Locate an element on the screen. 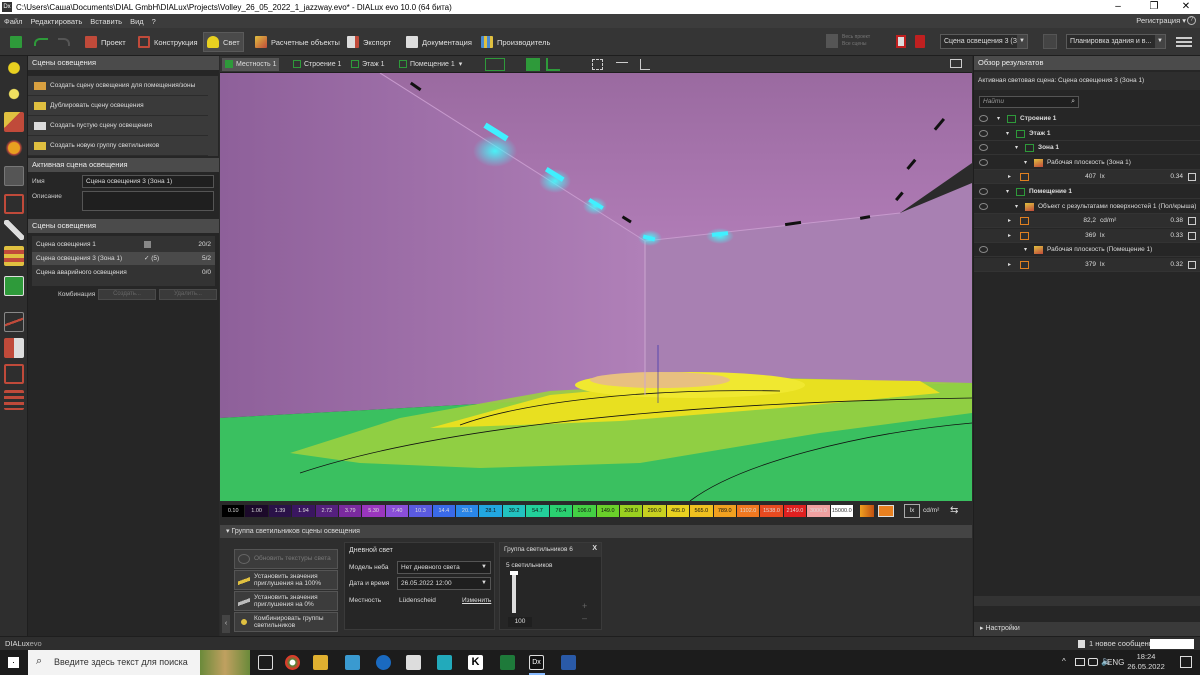  tree-horizontal-scrollbar is located at coordinates (1087, 601).